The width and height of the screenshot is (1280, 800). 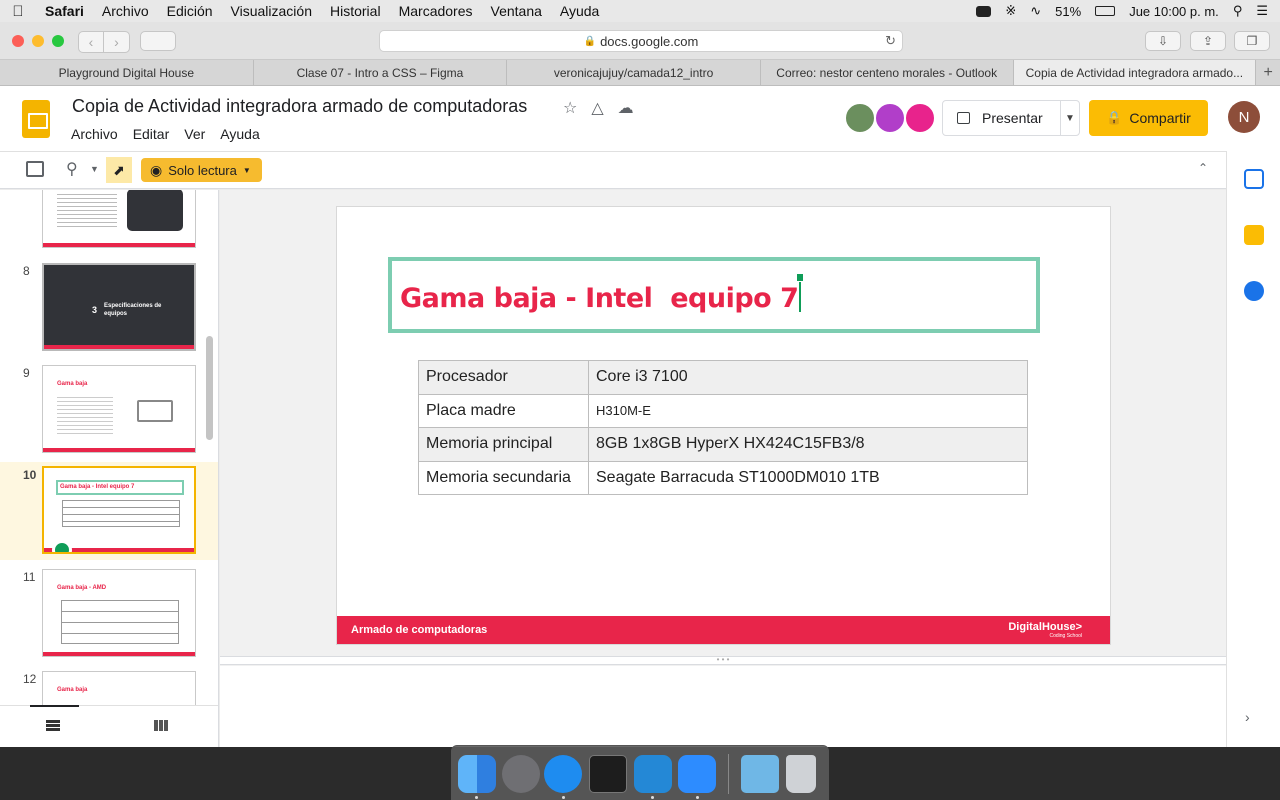 I want to click on bluetooth-icon: ※, so click(x=1010, y=11).